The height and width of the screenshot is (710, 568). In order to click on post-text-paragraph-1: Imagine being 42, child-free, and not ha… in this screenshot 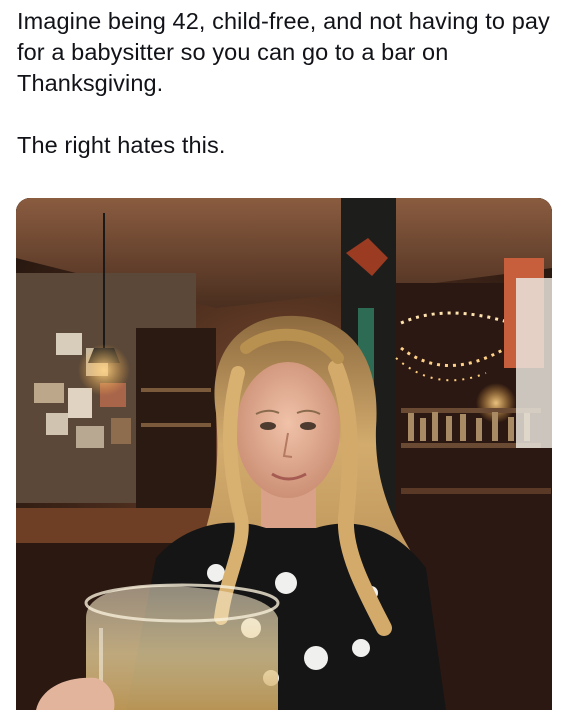, I will do `click(283, 52)`.